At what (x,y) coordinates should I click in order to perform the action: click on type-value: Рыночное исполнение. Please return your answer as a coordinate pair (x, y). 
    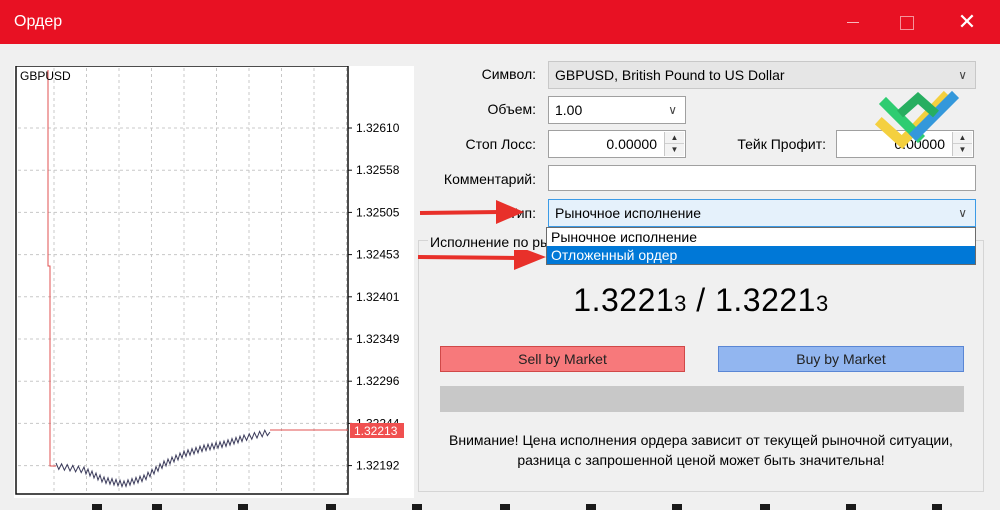
    Looking at the image, I should click on (628, 213).